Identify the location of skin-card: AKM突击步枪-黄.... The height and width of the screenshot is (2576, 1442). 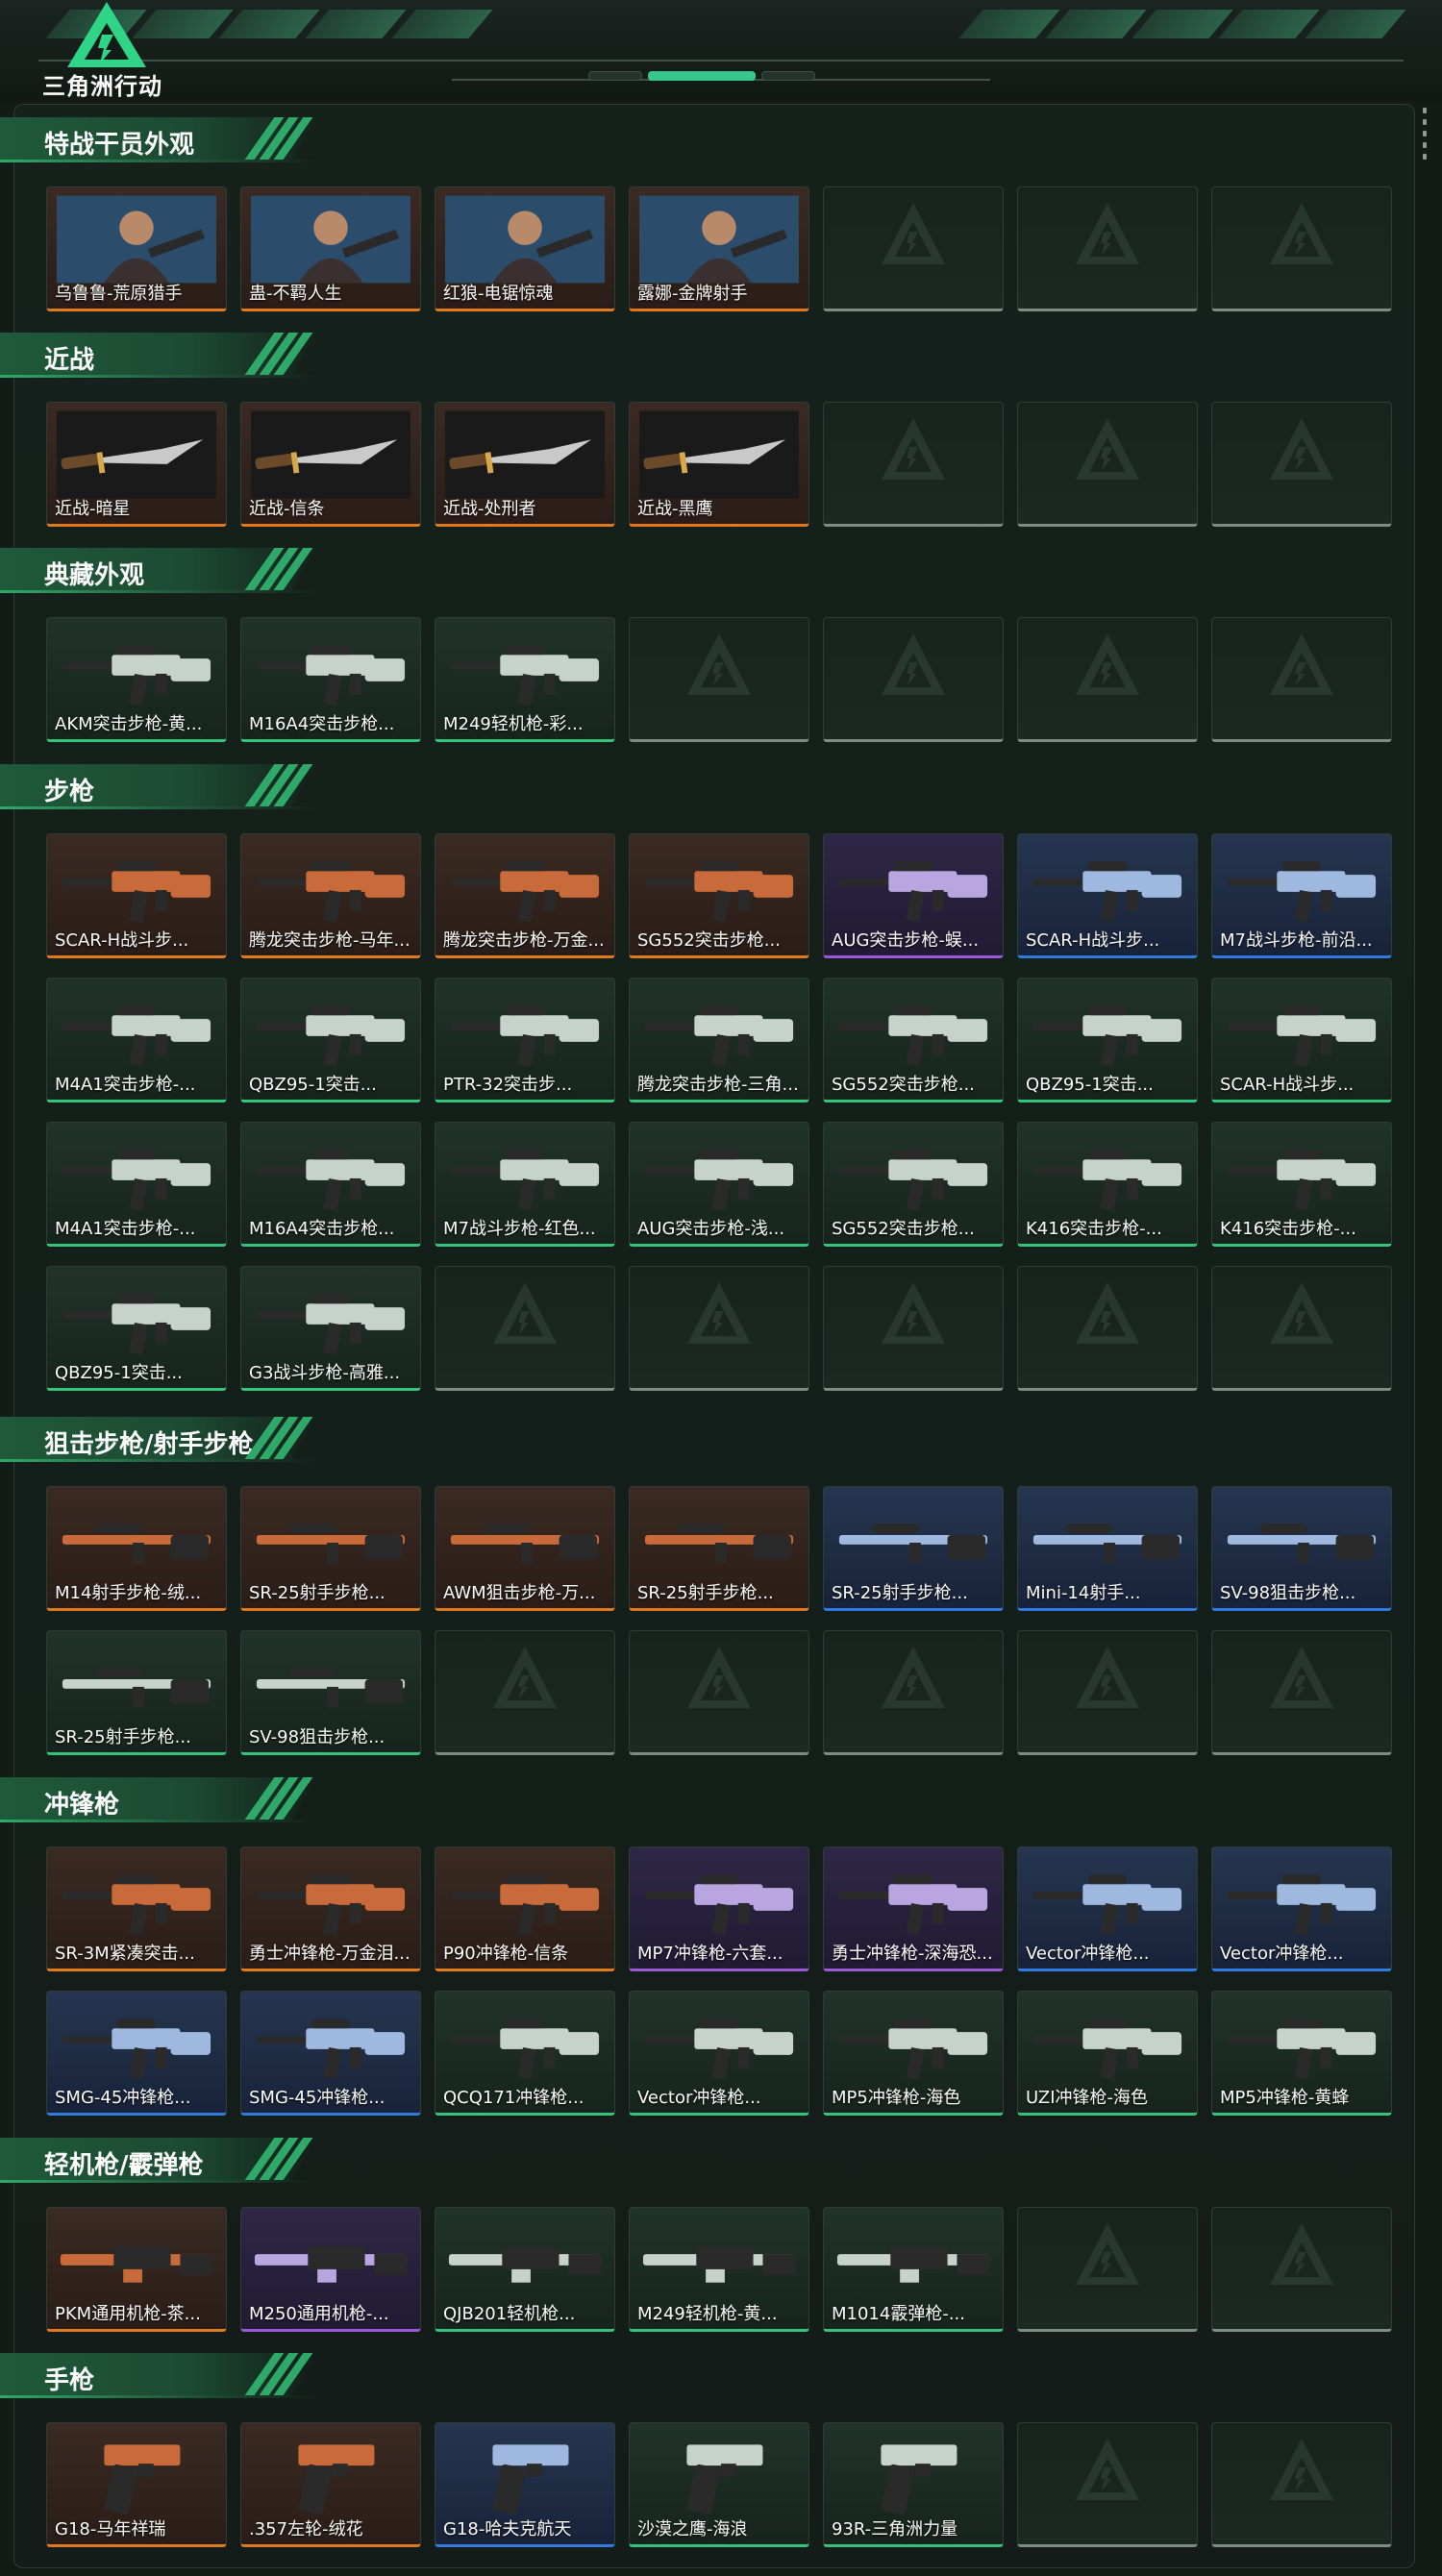
(136, 680).